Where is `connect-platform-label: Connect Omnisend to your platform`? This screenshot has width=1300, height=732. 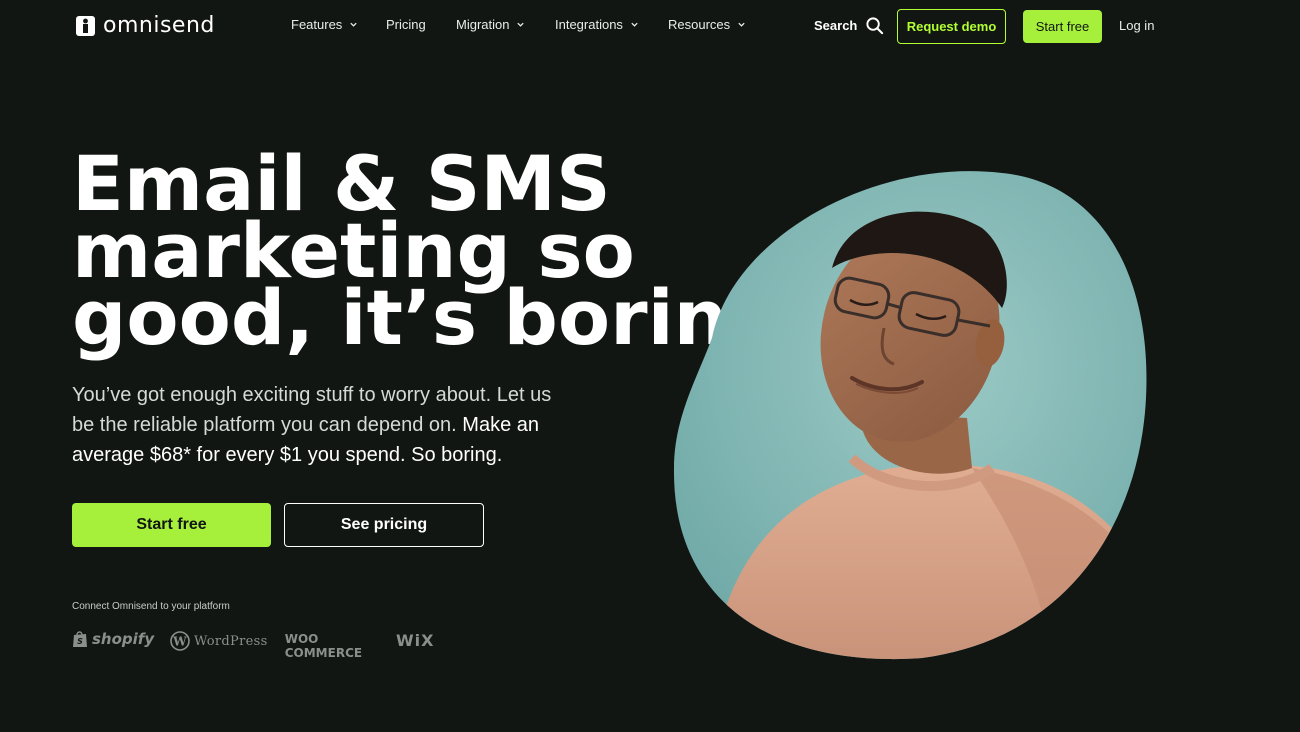
connect-platform-label: Connect Omnisend to your platform is located at coordinates (151, 606).